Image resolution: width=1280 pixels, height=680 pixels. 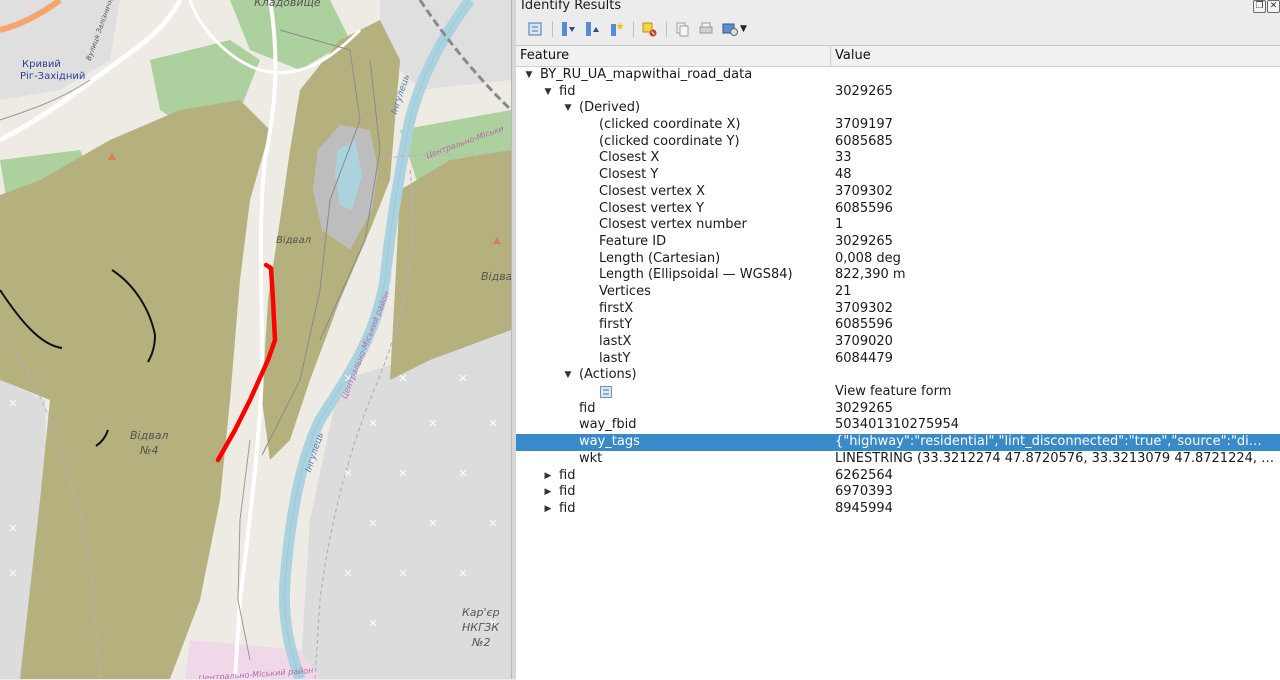 I want to click on tree-row: firstX 3709302, so click(x=898, y=309).